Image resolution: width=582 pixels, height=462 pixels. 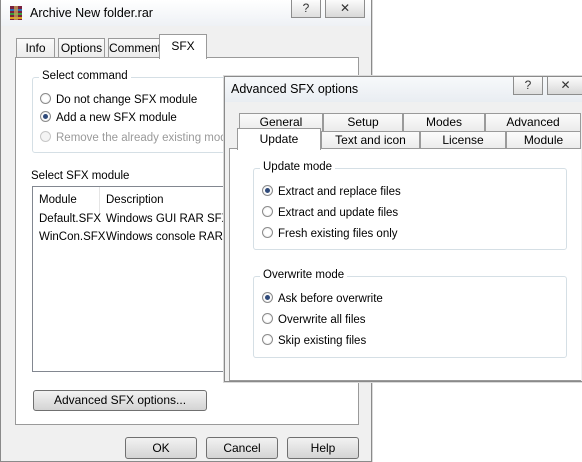 What do you see at coordinates (338, 213) in the screenshot?
I see `radio-label: Extract and update files` at bounding box center [338, 213].